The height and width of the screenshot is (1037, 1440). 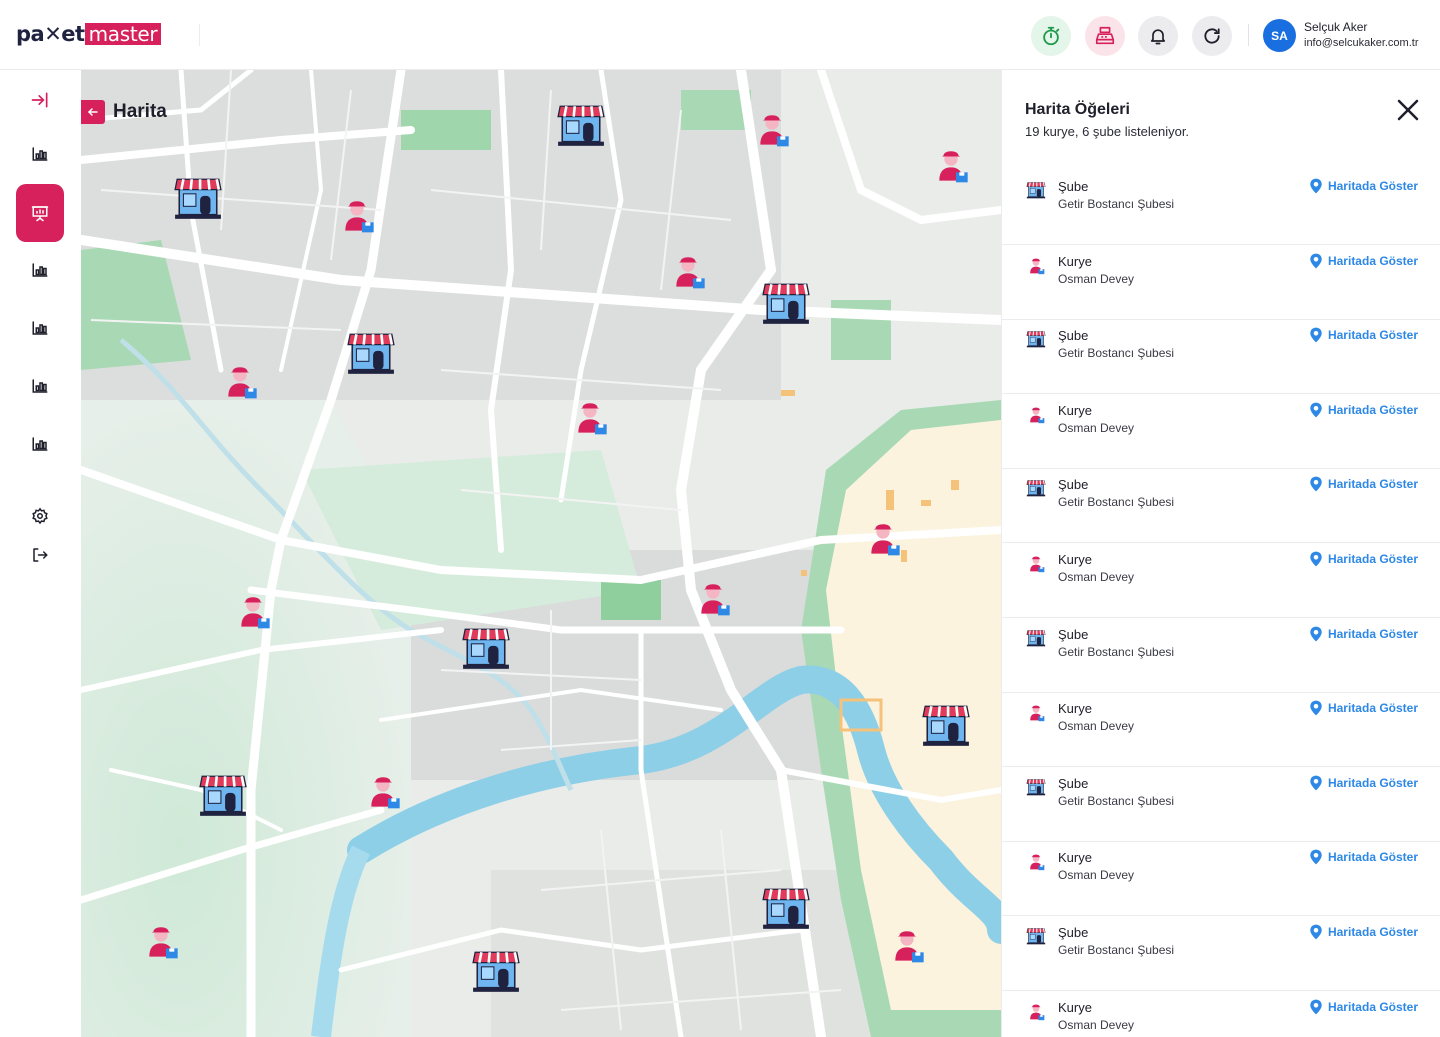 I want to click on map-header: Harita, so click(x=124, y=112).